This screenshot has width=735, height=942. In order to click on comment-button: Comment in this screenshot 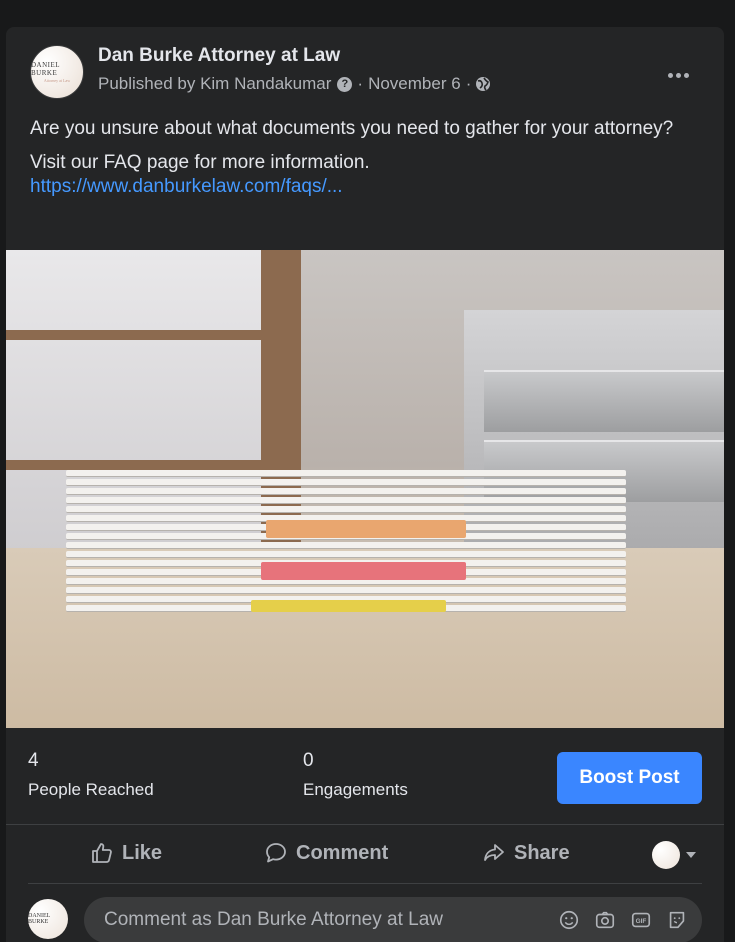, I will do `click(326, 853)`.